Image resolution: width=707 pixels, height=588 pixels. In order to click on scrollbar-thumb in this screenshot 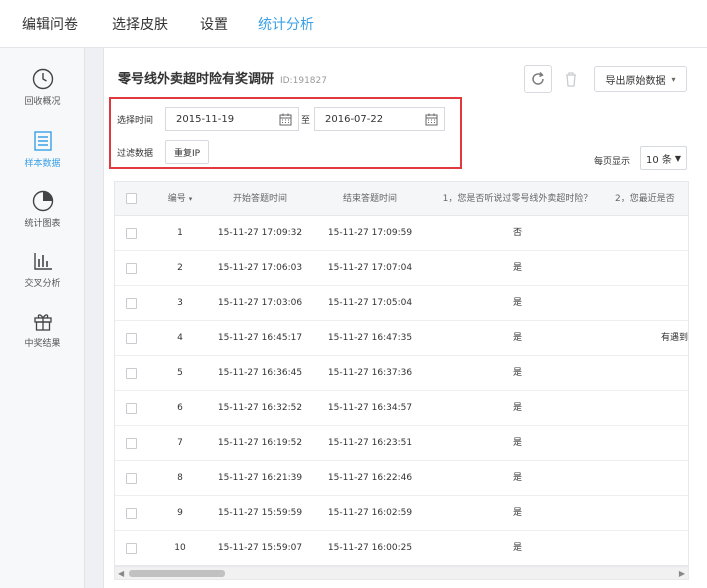, I will do `click(177, 573)`.